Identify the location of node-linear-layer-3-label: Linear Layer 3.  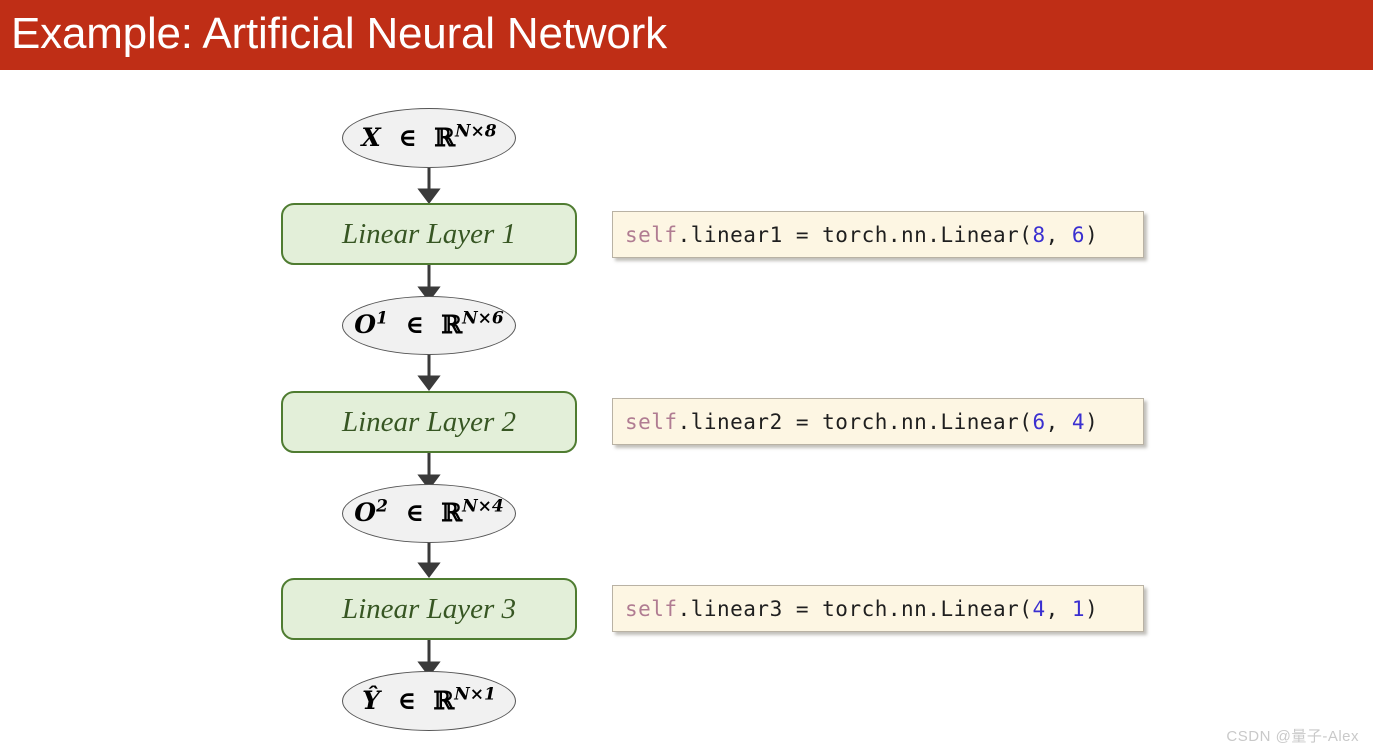
(429, 608).